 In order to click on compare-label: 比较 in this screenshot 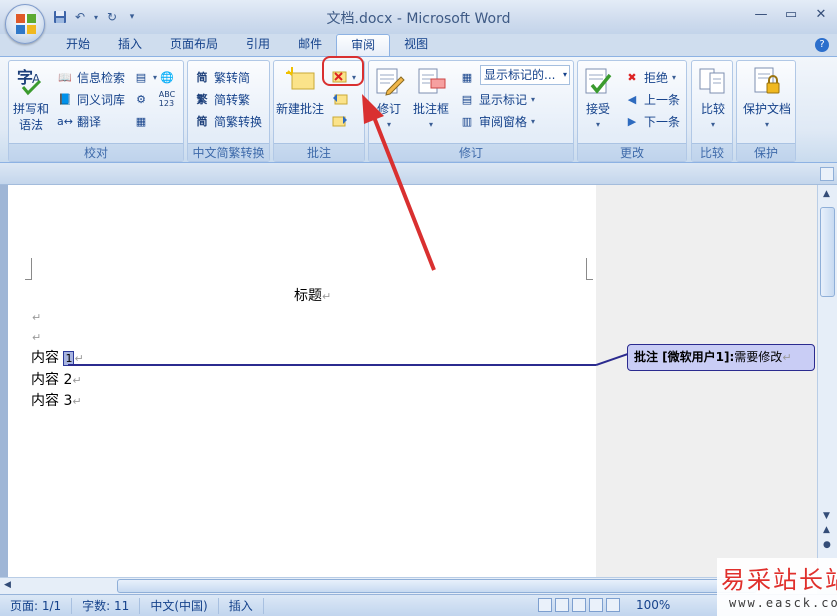, I will do `click(712, 109)`.